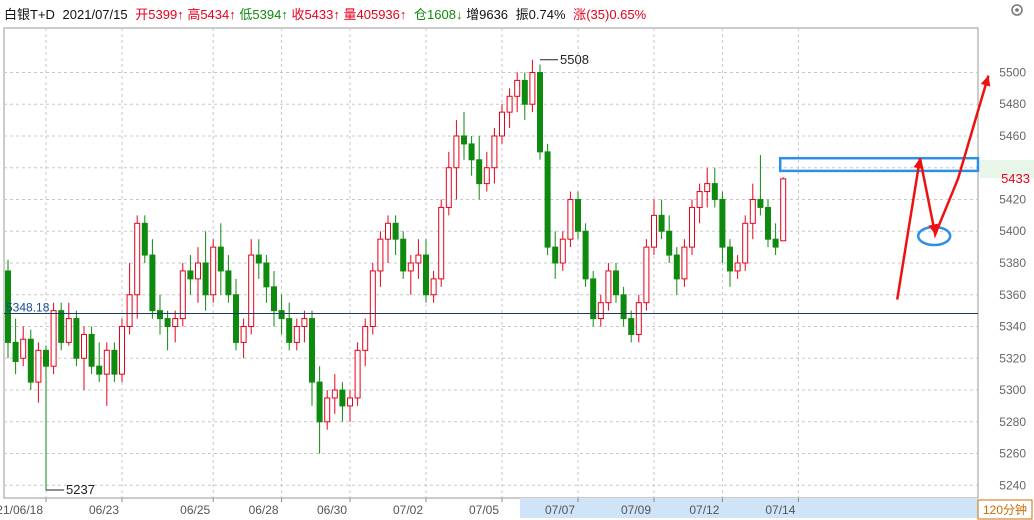 This screenshot has width=1034, height=520. What do you see at coordinates (484, 510) in the screenshot?
I see `x-tick-label: 07/05` at bounding box center [484, 510].